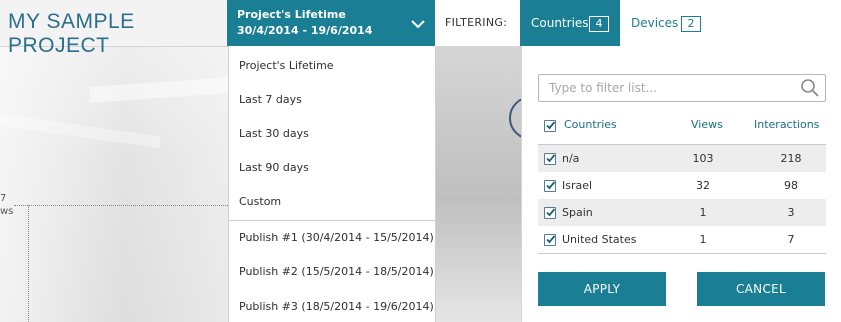  What do you see at coordinates (791, 239) in the screenshot?
I see `interactions-value: 7` at bounding box center [791, 239].